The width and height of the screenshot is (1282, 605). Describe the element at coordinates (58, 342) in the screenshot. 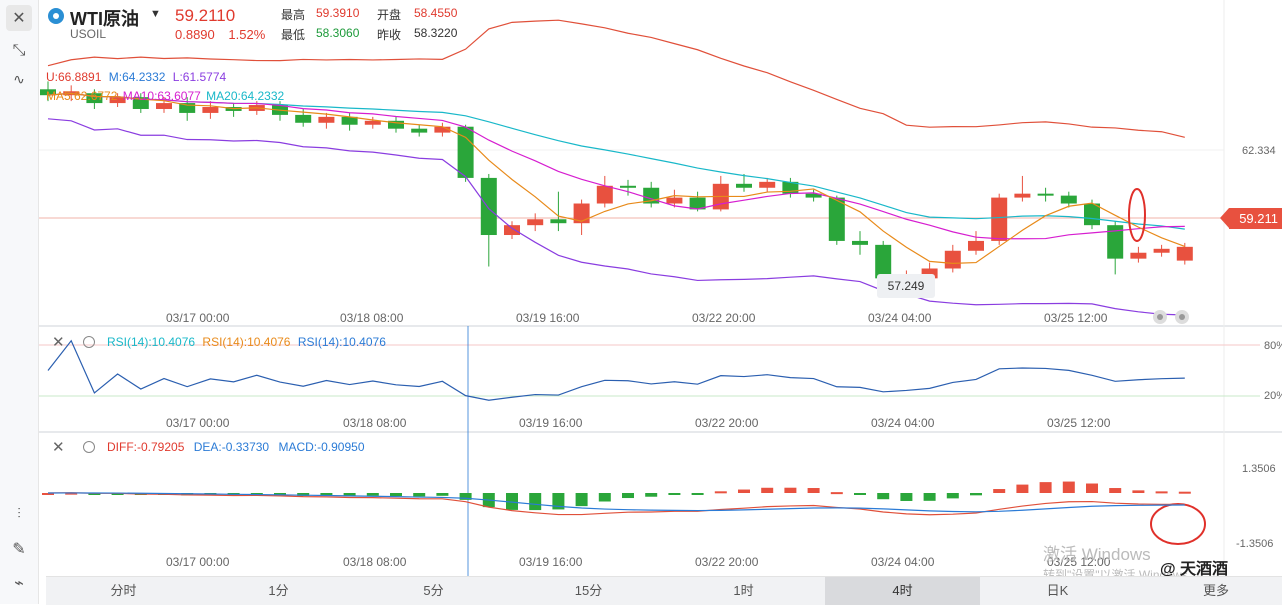

I see `close-rsi-icon: ✕` at that location.